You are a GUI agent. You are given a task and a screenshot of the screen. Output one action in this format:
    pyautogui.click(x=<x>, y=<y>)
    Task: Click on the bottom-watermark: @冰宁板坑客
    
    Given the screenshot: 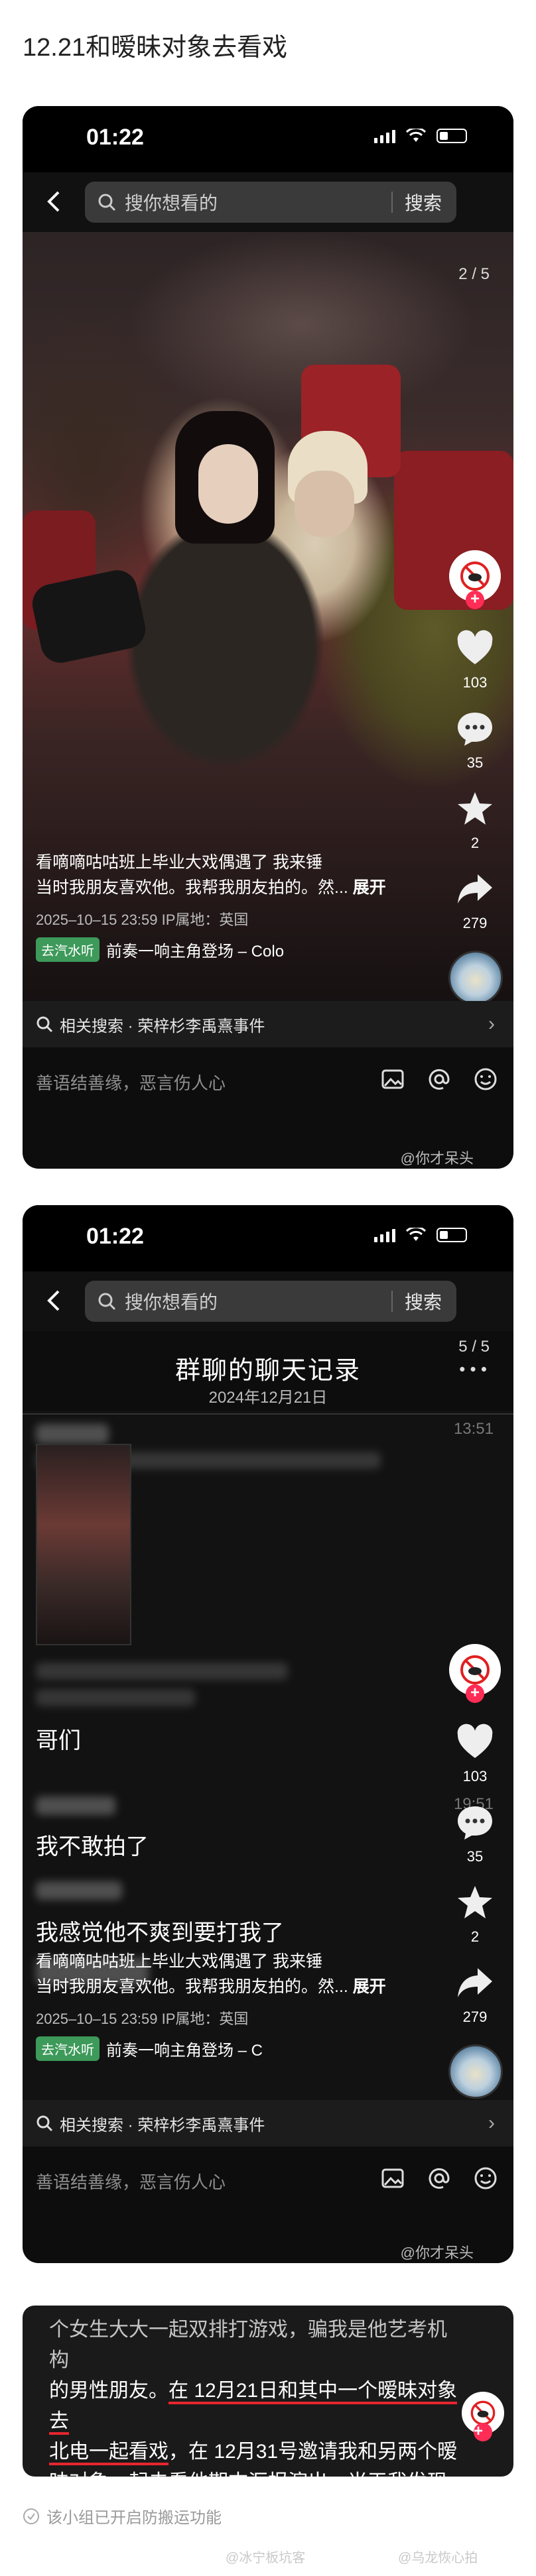 What is the action you would take?
    pyautogui.click(x=266, y=2558)
    